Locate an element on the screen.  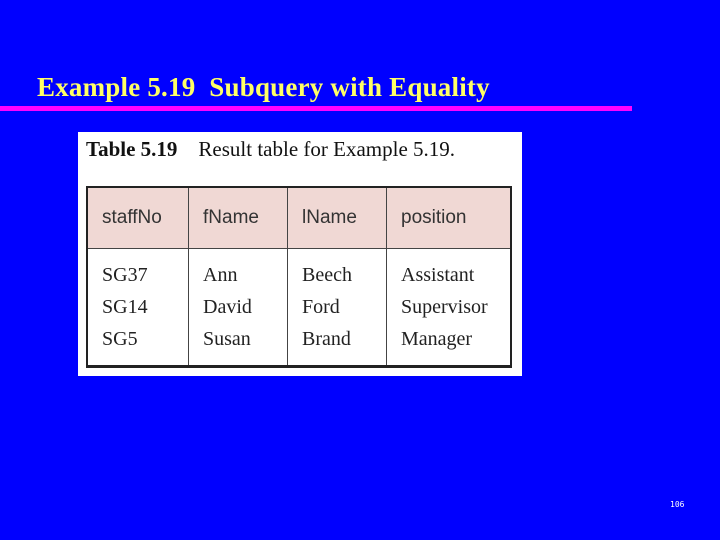
title-underline is located at coordinates (316, 108).